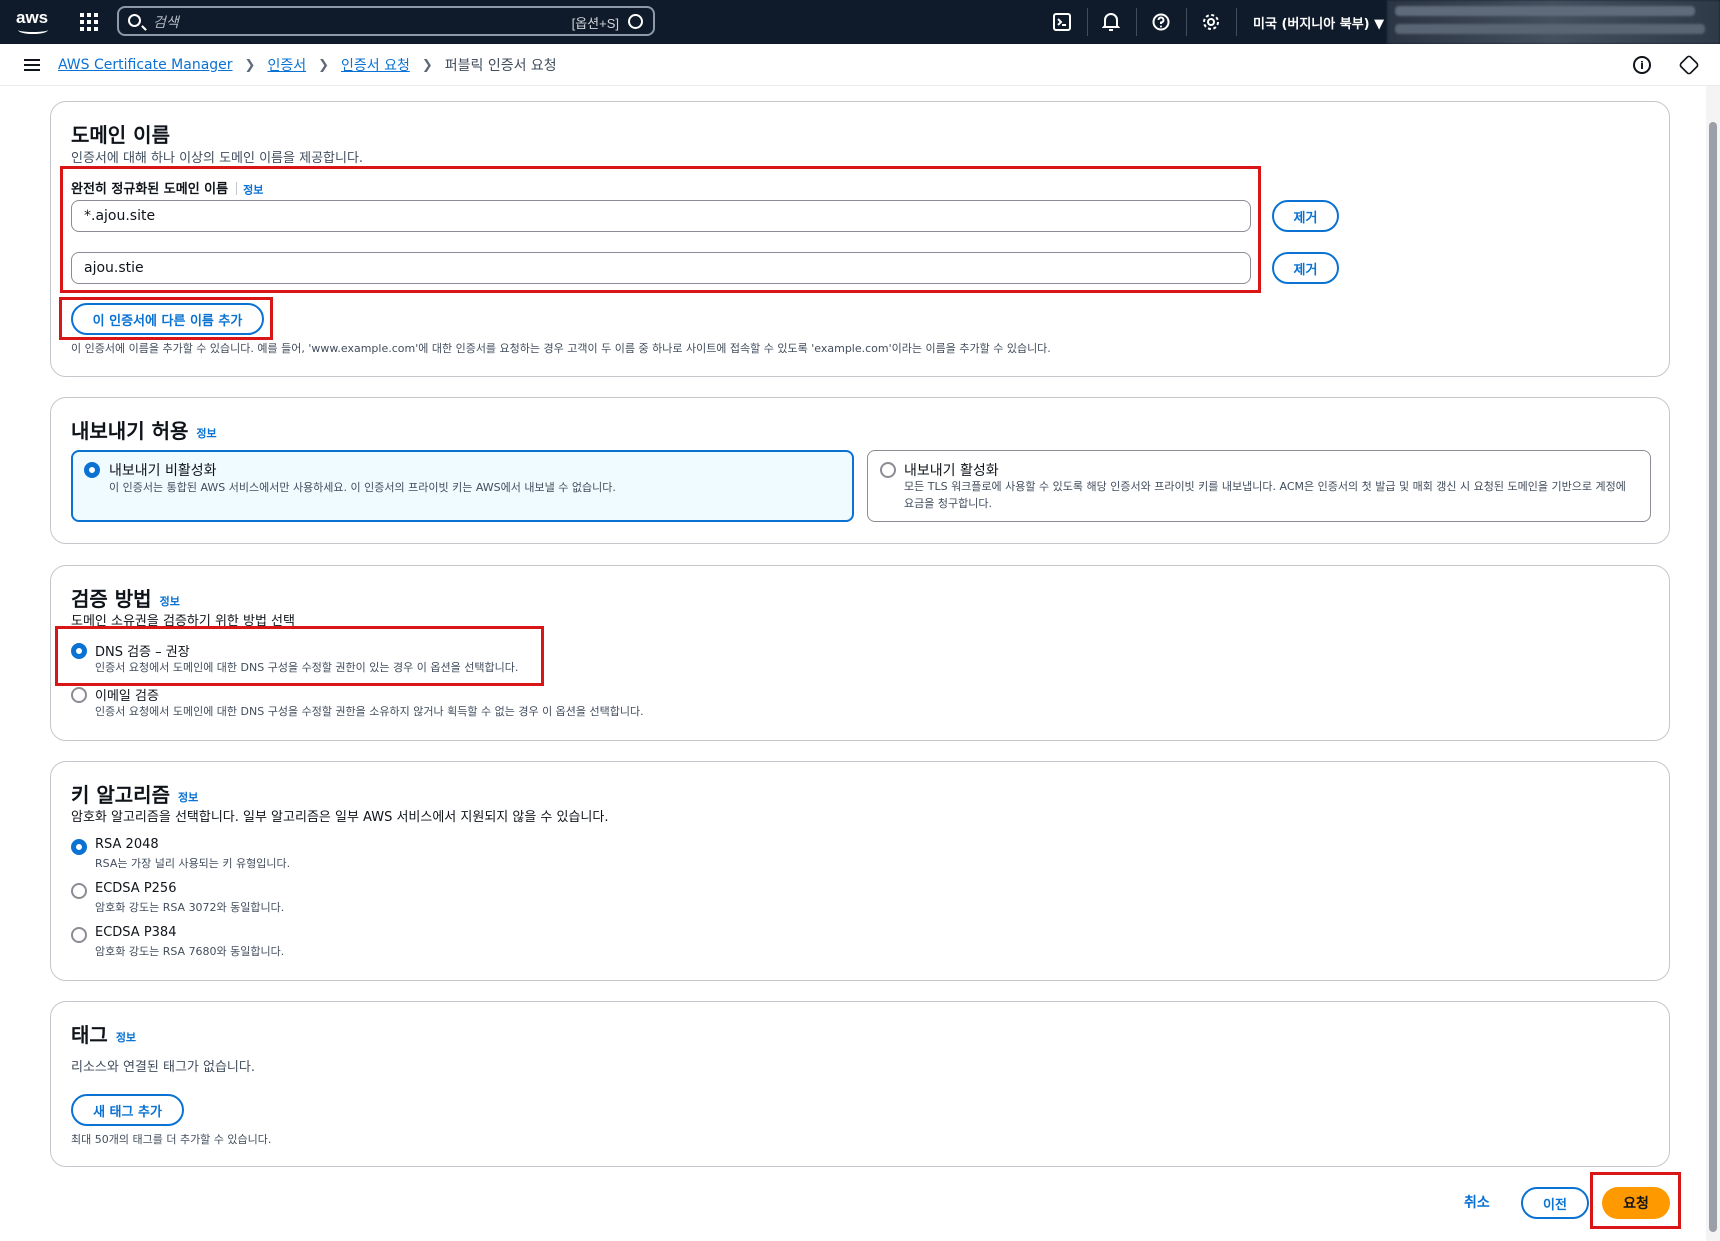 The width and height of the screenshot is (1720, 1241). I want to click on highlight-dns-validation, so click(299, 656).